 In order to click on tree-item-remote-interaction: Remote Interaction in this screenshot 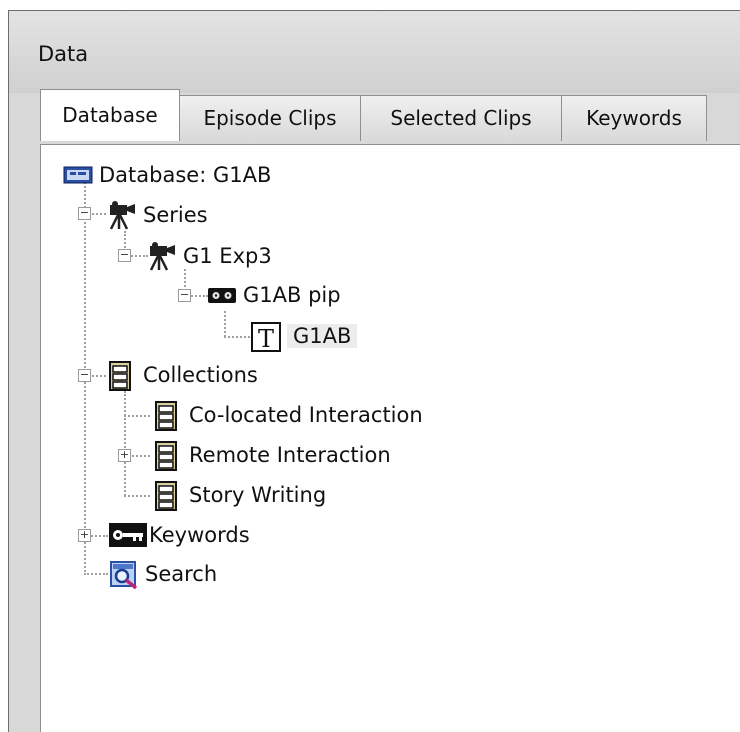, I will do `click(272, 455)`.